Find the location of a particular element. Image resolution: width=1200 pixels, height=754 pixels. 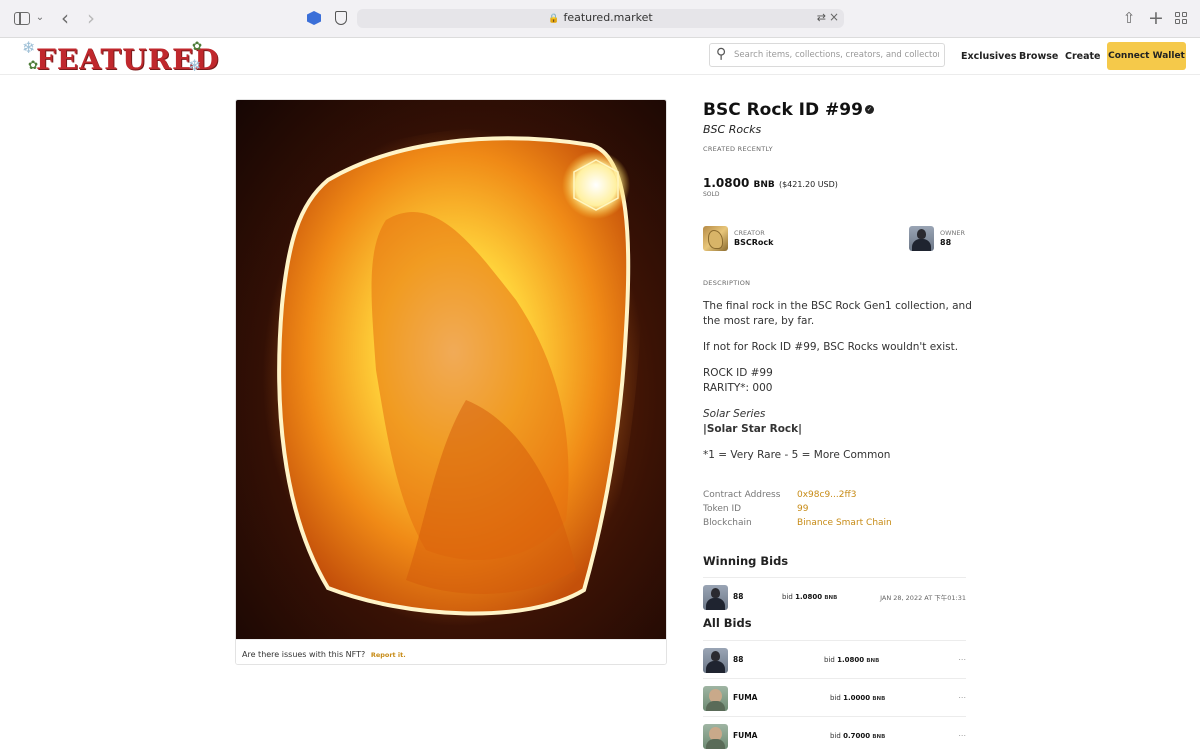

price-usd: ($421.20 USD) is located at coordinates (808, 184).